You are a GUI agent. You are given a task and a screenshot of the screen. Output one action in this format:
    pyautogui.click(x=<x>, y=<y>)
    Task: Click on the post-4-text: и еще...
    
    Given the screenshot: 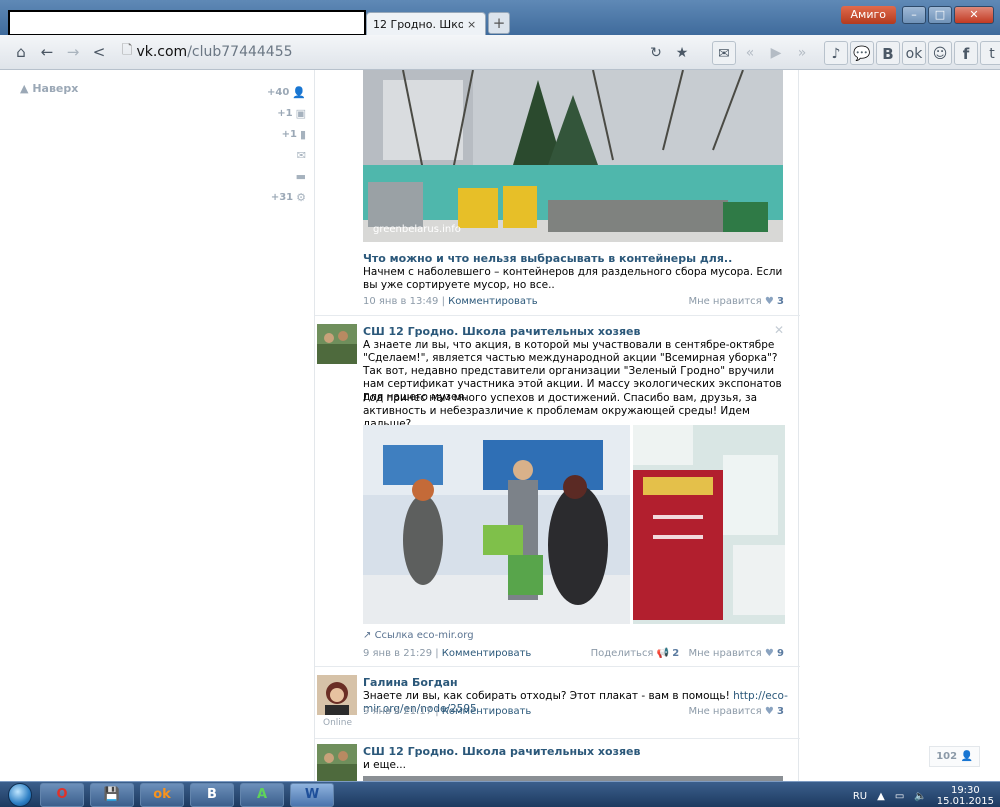 What is the action you would take?
    pyautogui.click(x=384, y=765)
    